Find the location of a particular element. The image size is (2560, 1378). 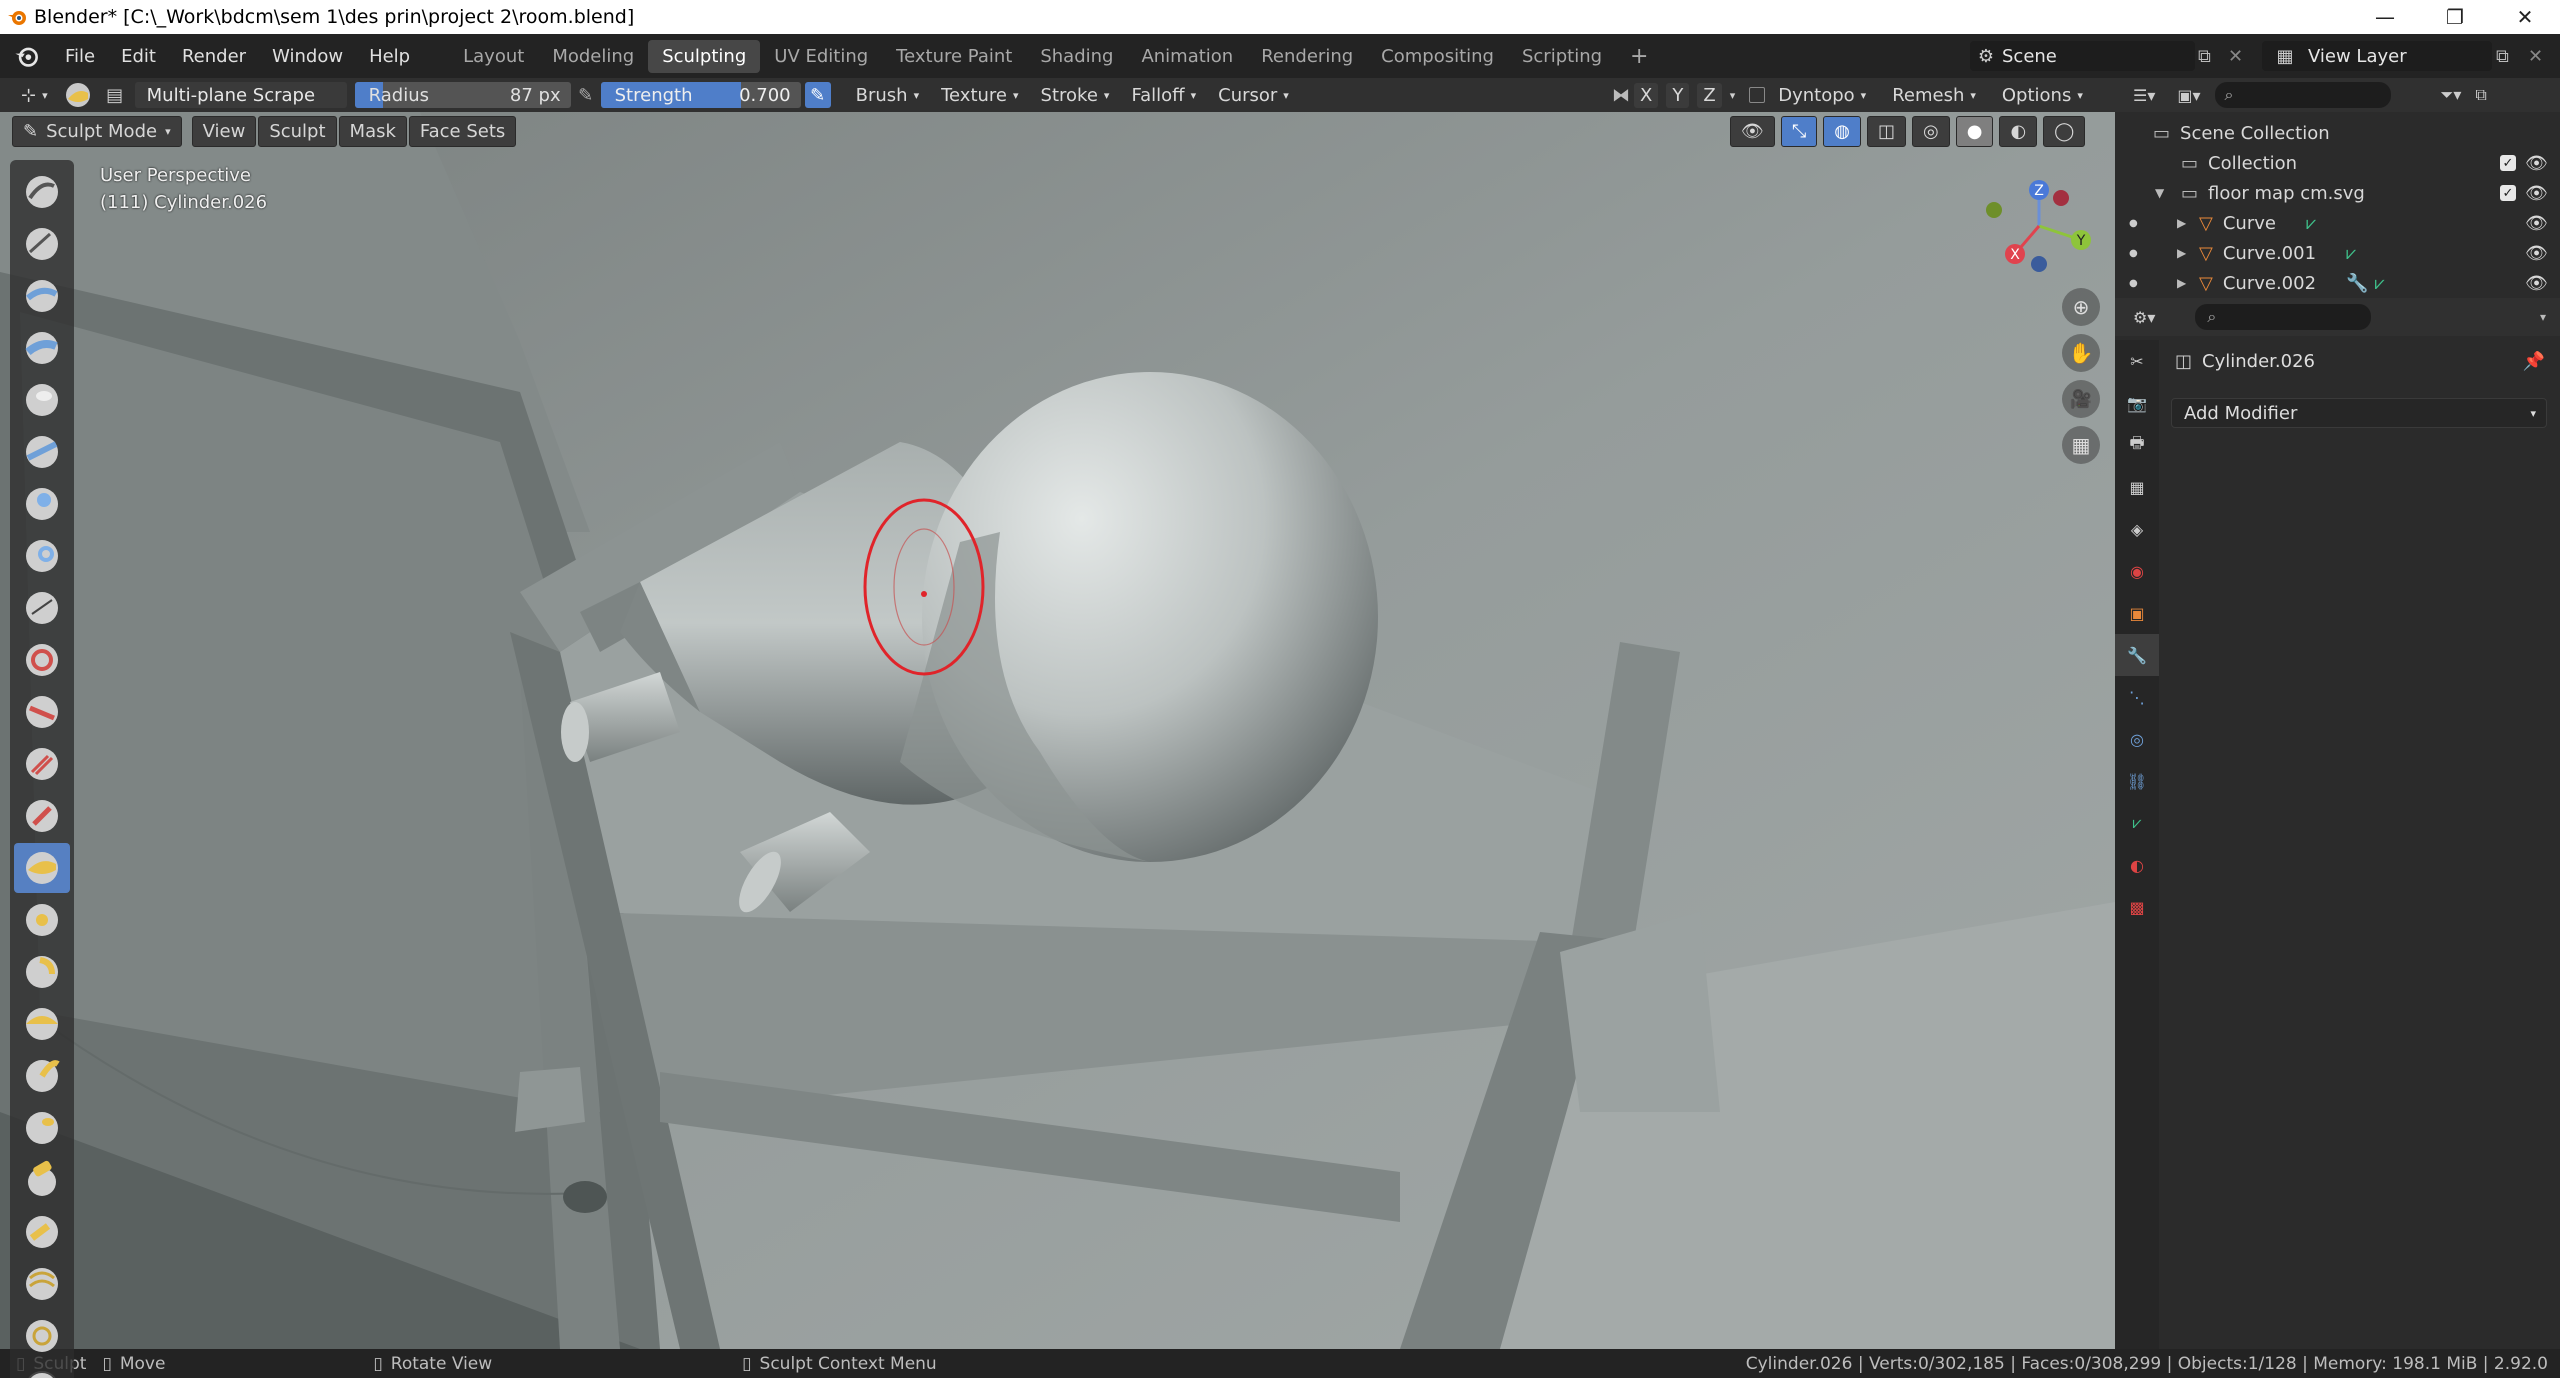

tab-modeling: Modeling is located at coordinates (593, 56).